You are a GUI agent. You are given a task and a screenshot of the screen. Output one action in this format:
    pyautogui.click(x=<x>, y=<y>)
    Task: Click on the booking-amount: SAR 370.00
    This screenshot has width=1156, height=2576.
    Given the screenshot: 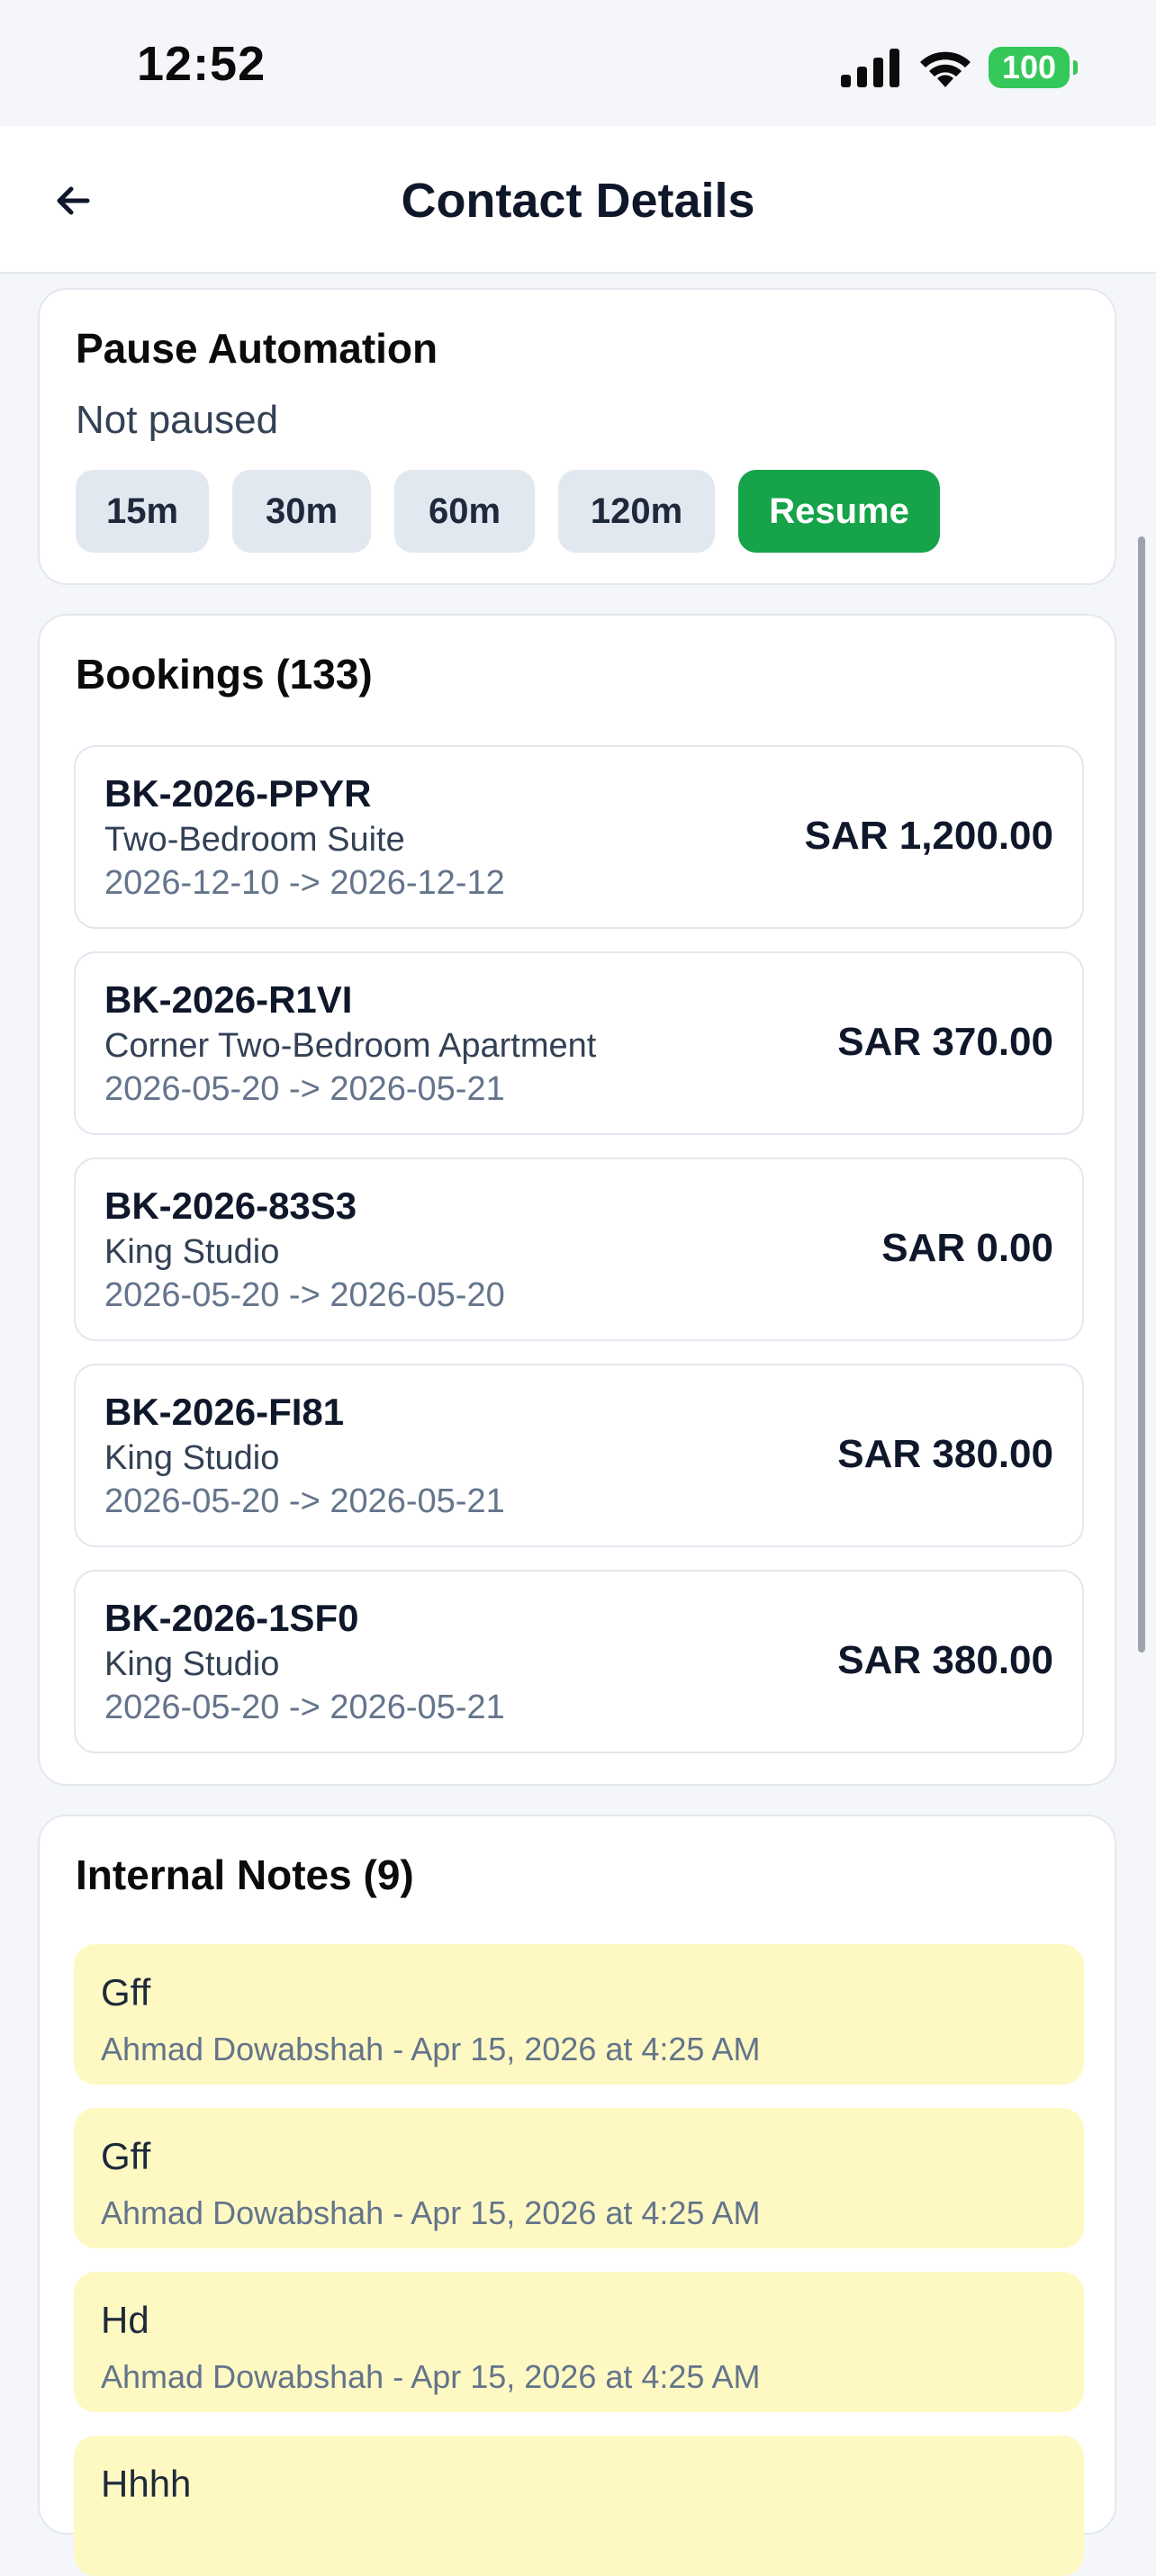 What is the action you would take?
    pyautogui.click(x=945, y=1042)
    